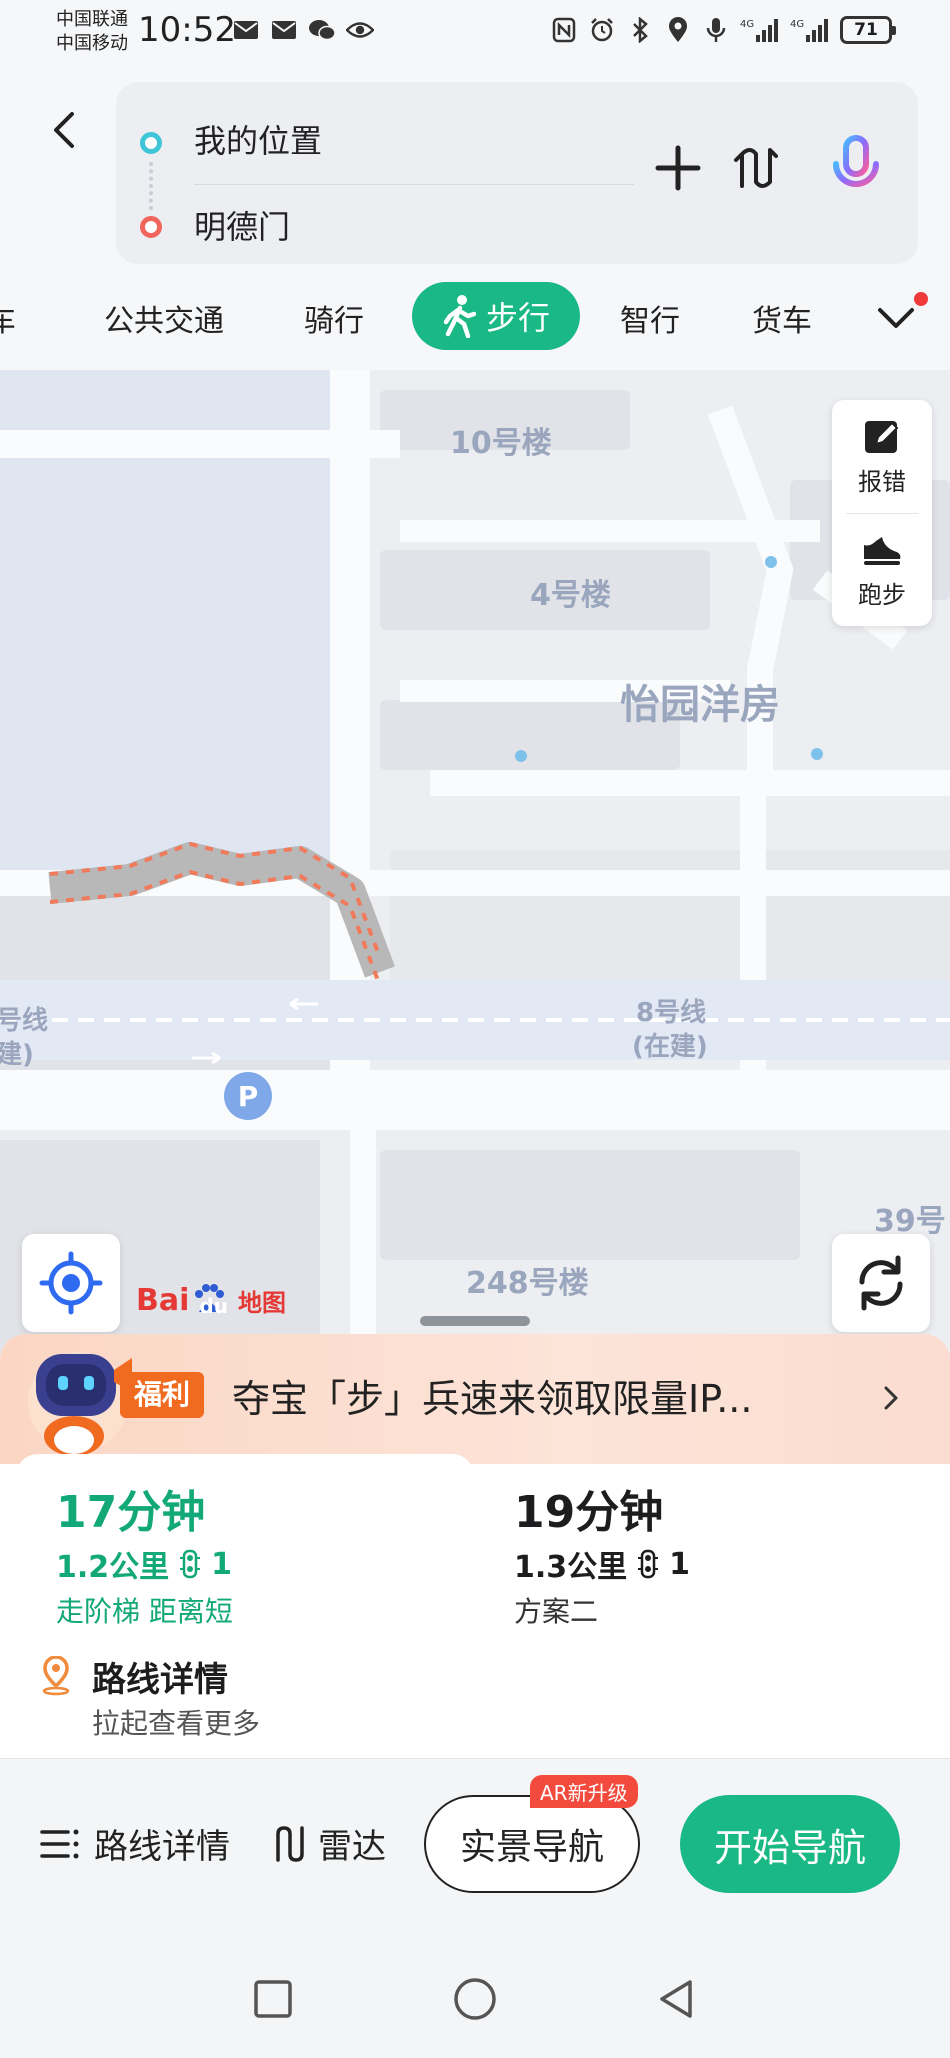 The image size is (950, 2058). I want to click on chevron-down-icon, so click(896, 318).